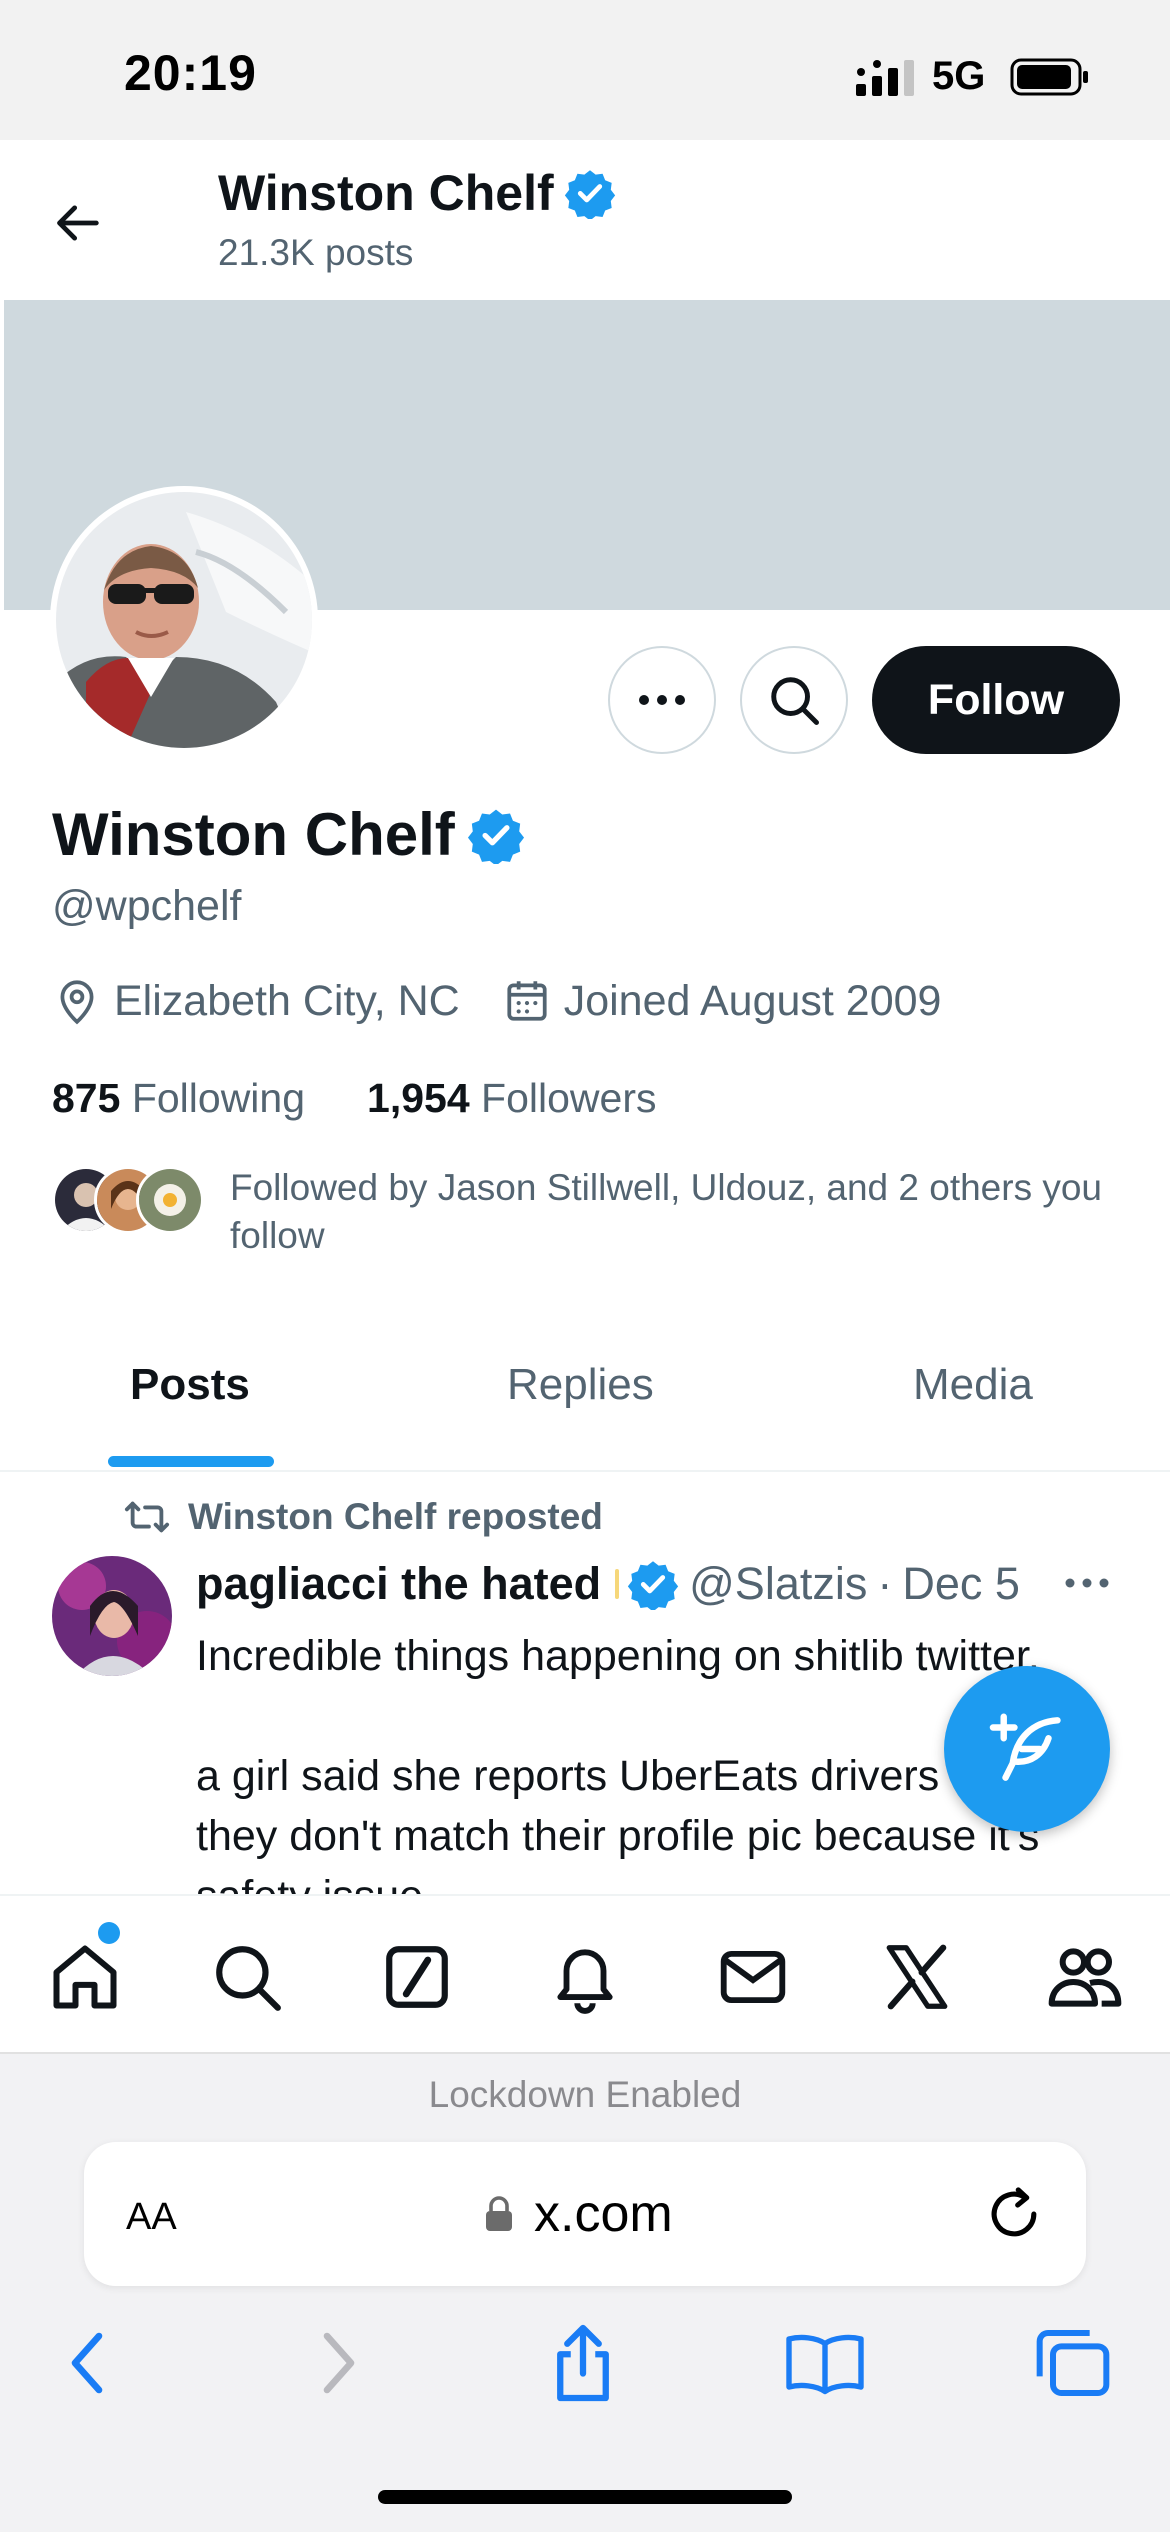 The height and width of the screenshot is (2532, 1170). I want to click on nav-notifications, so click(585, 1977).